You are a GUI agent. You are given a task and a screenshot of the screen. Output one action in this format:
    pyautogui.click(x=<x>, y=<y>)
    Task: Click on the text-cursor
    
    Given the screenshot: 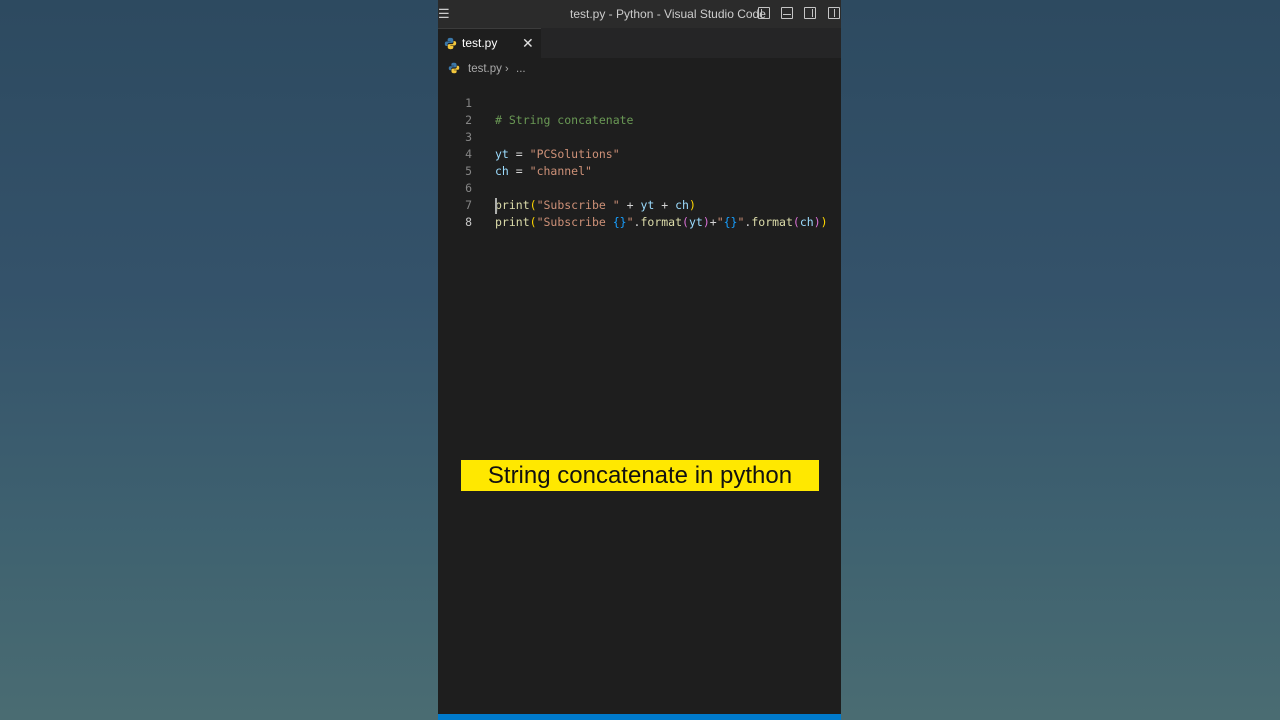 What is the action you would take?
    pyautogui.click(x=496, y=206)
    